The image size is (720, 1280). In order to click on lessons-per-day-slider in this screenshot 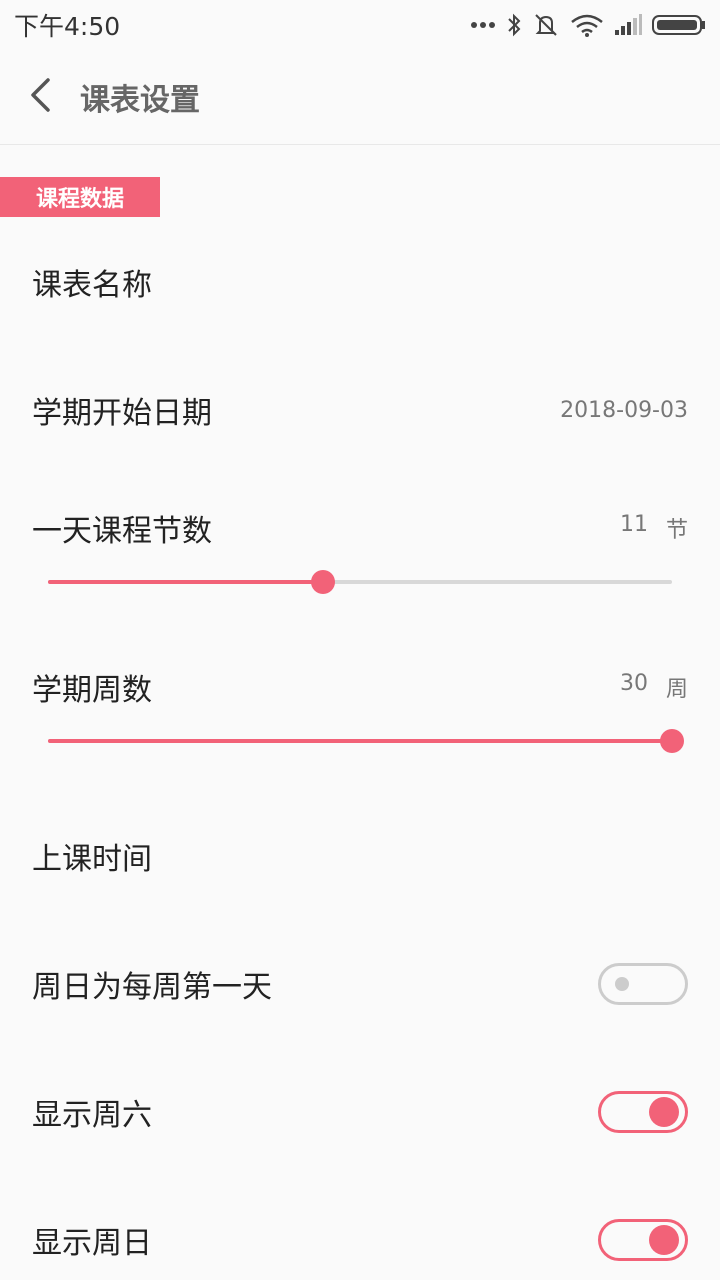, I will do `click(360, 582)`.